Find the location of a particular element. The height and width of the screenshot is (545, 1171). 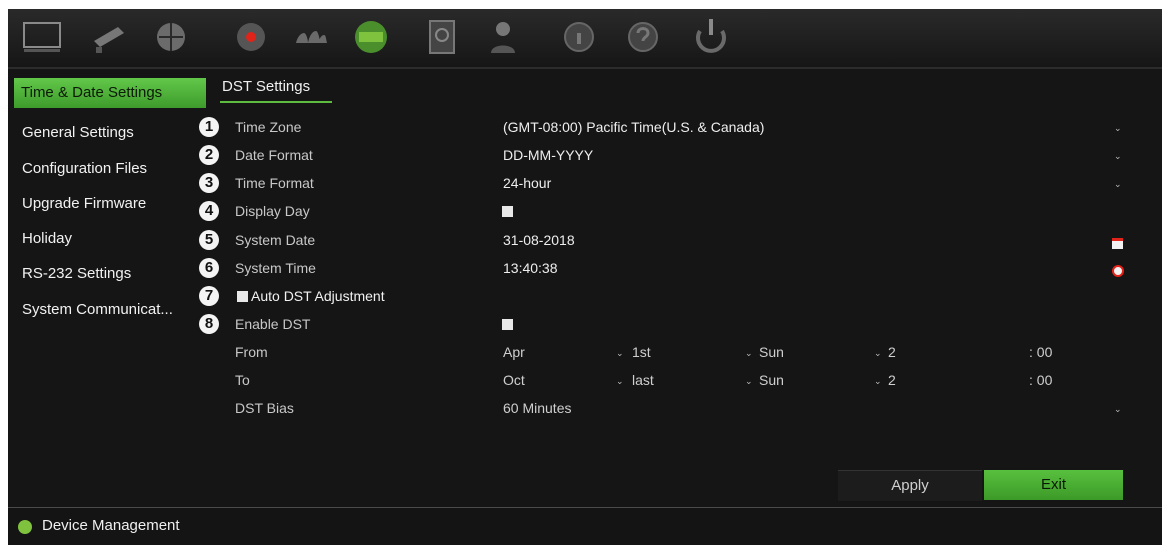

to-label: To is located at coordinates (242, 380).